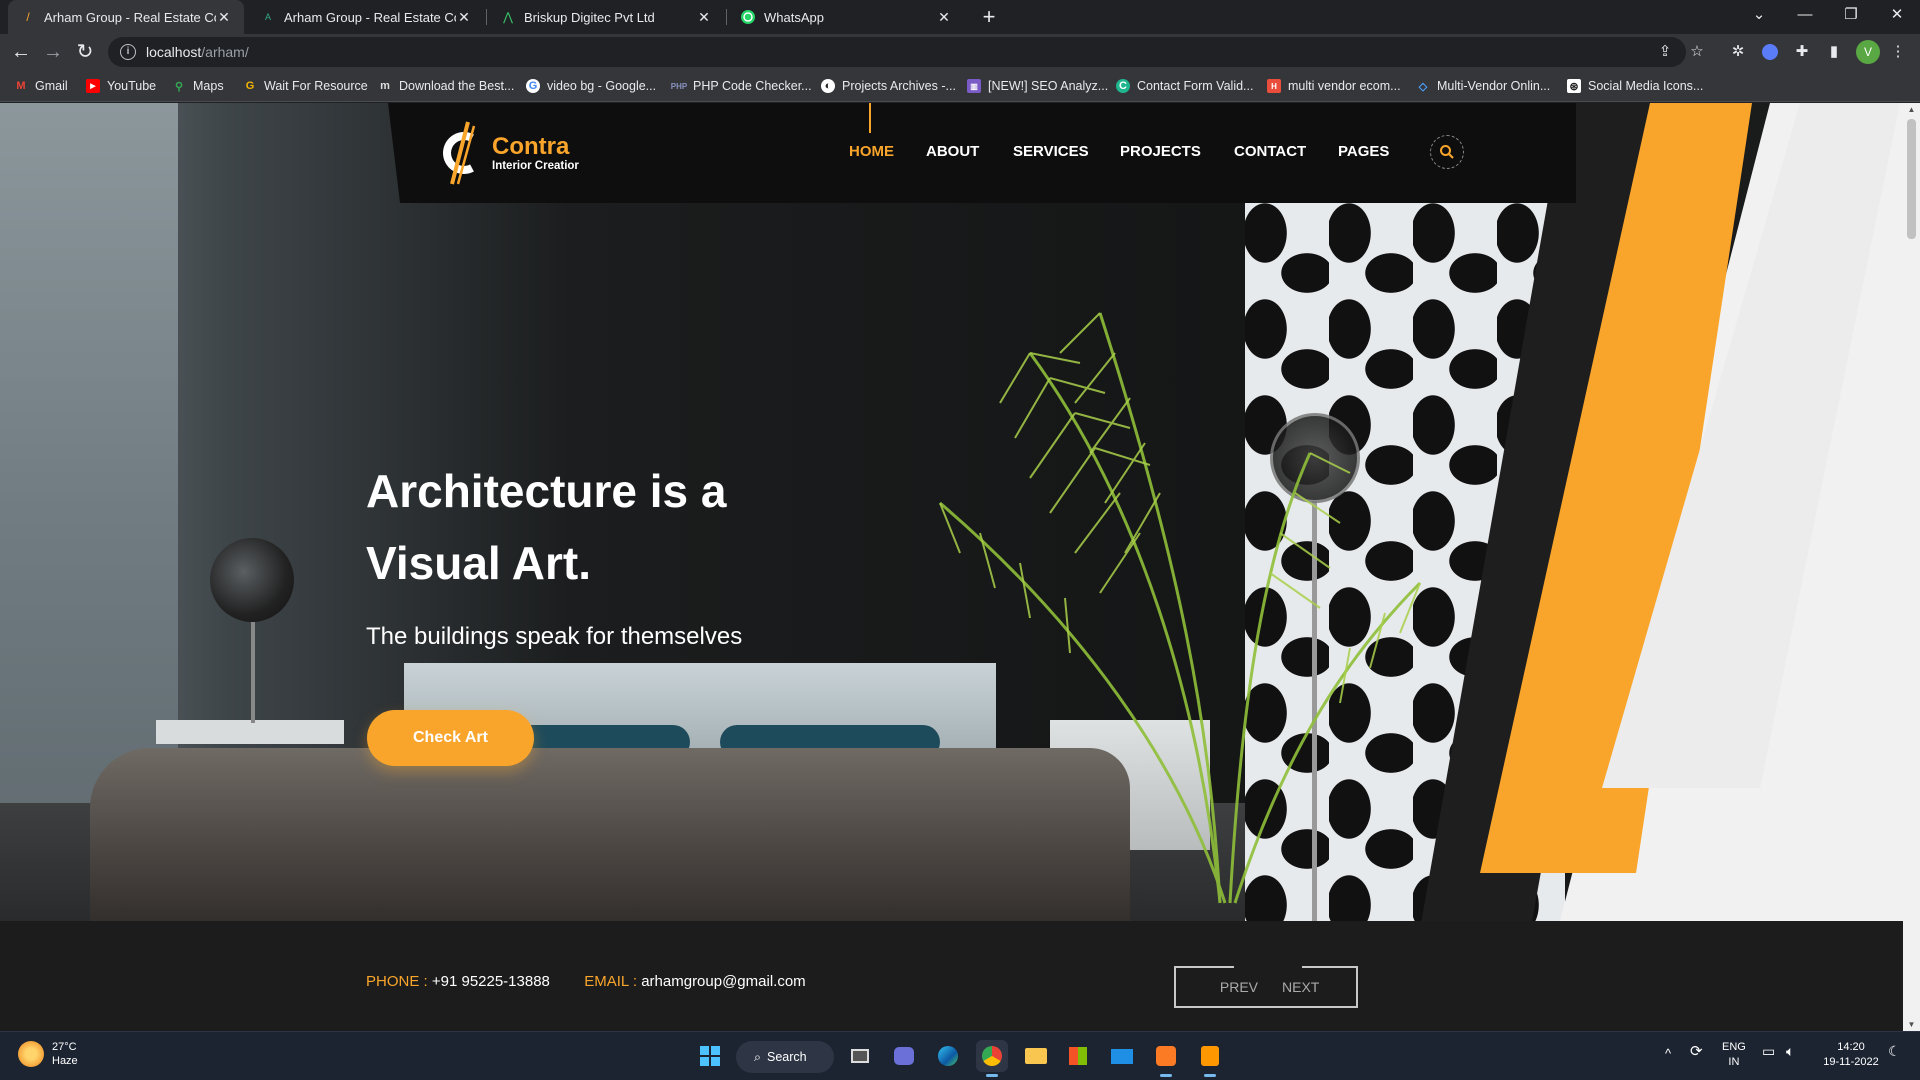 This screenshot has height=1080, width=1920. Describe the element at coordinates (1270, 151) in the screenshot. I see `nav-contact: CONTACT` at that location.